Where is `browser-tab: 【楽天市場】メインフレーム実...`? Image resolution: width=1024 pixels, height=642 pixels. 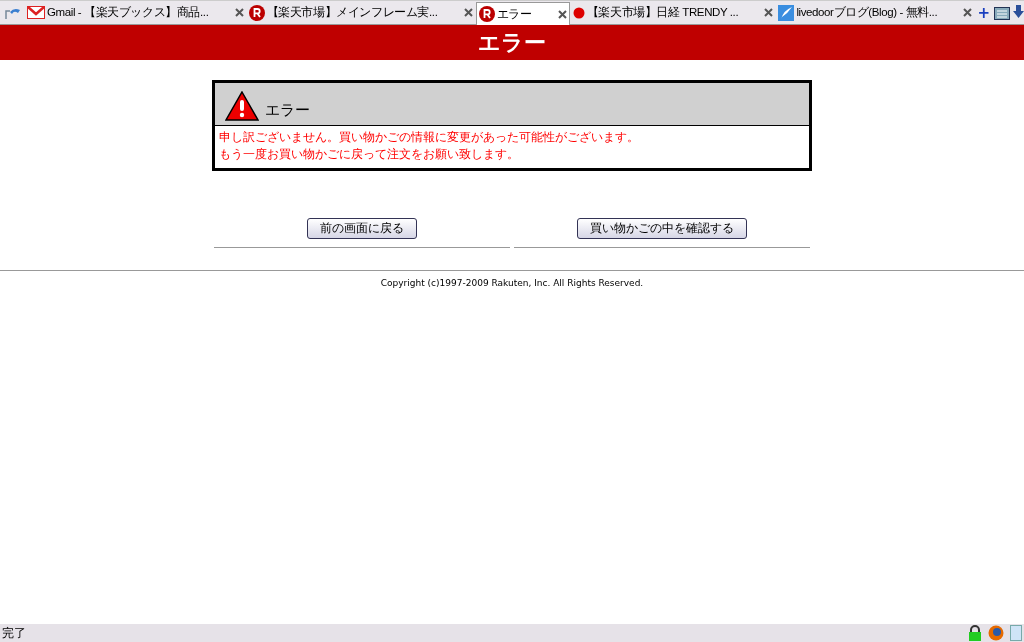
browser-tab: 【楽天市場】メインフレーム実... is located at coordinates (360, 12).